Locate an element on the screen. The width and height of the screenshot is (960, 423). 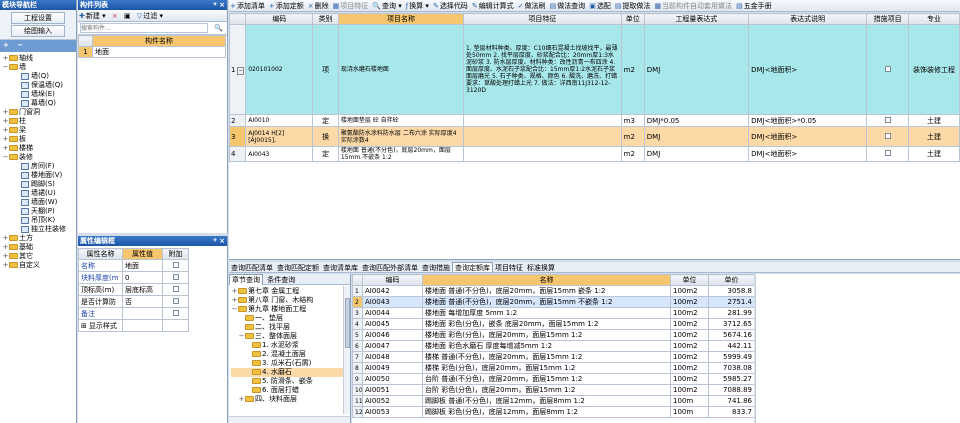
quota-code: AI0046 is located at coordinates (392, 335).